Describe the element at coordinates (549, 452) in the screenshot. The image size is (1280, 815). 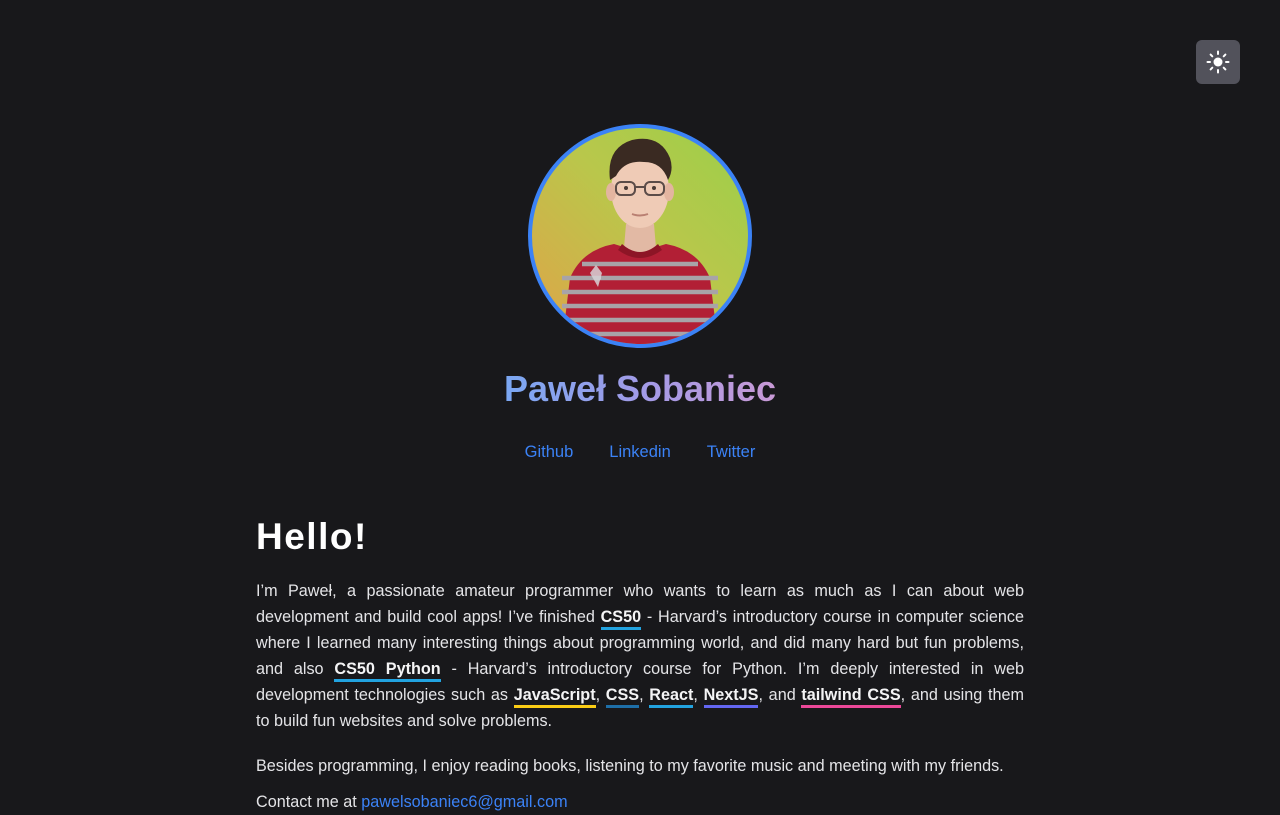
I see `github-link: Github` at that location.